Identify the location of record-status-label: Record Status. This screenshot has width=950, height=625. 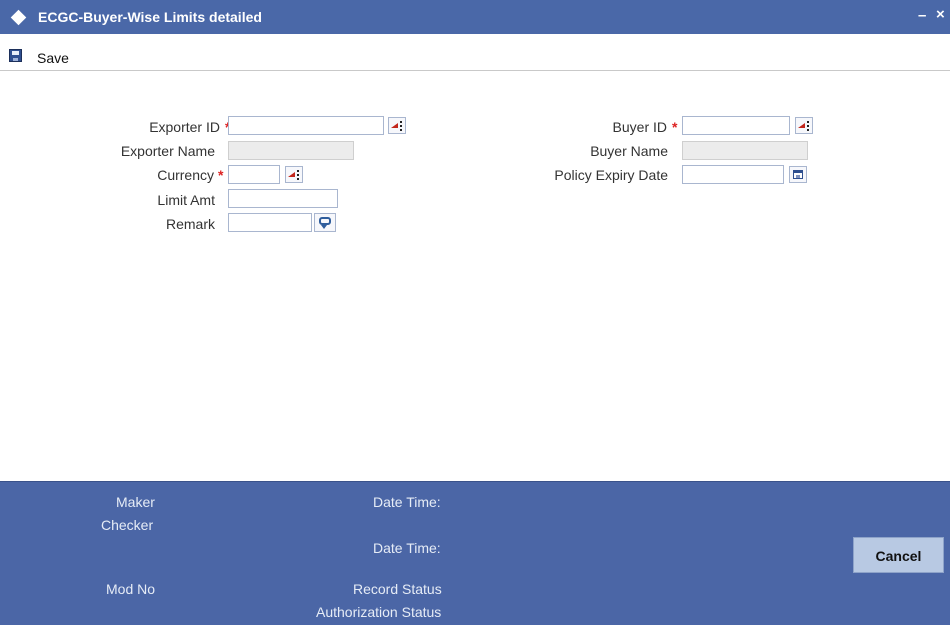
(397, 589).